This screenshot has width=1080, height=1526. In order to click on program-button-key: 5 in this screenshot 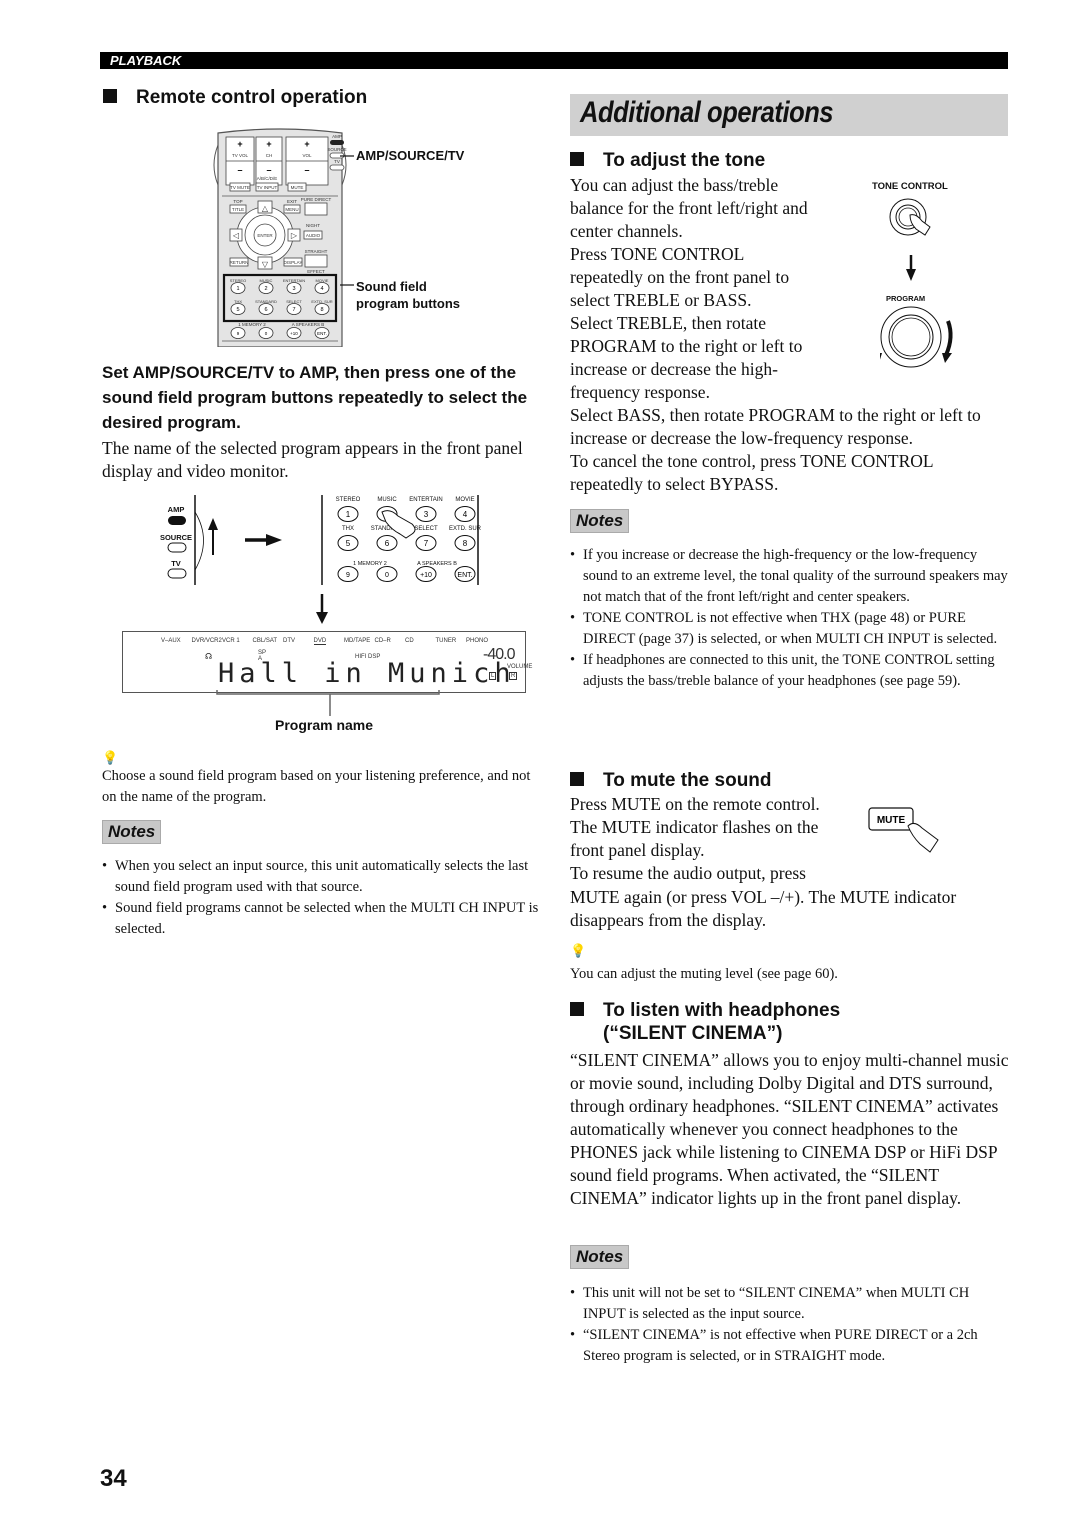, I will do `click(348, 543)`.